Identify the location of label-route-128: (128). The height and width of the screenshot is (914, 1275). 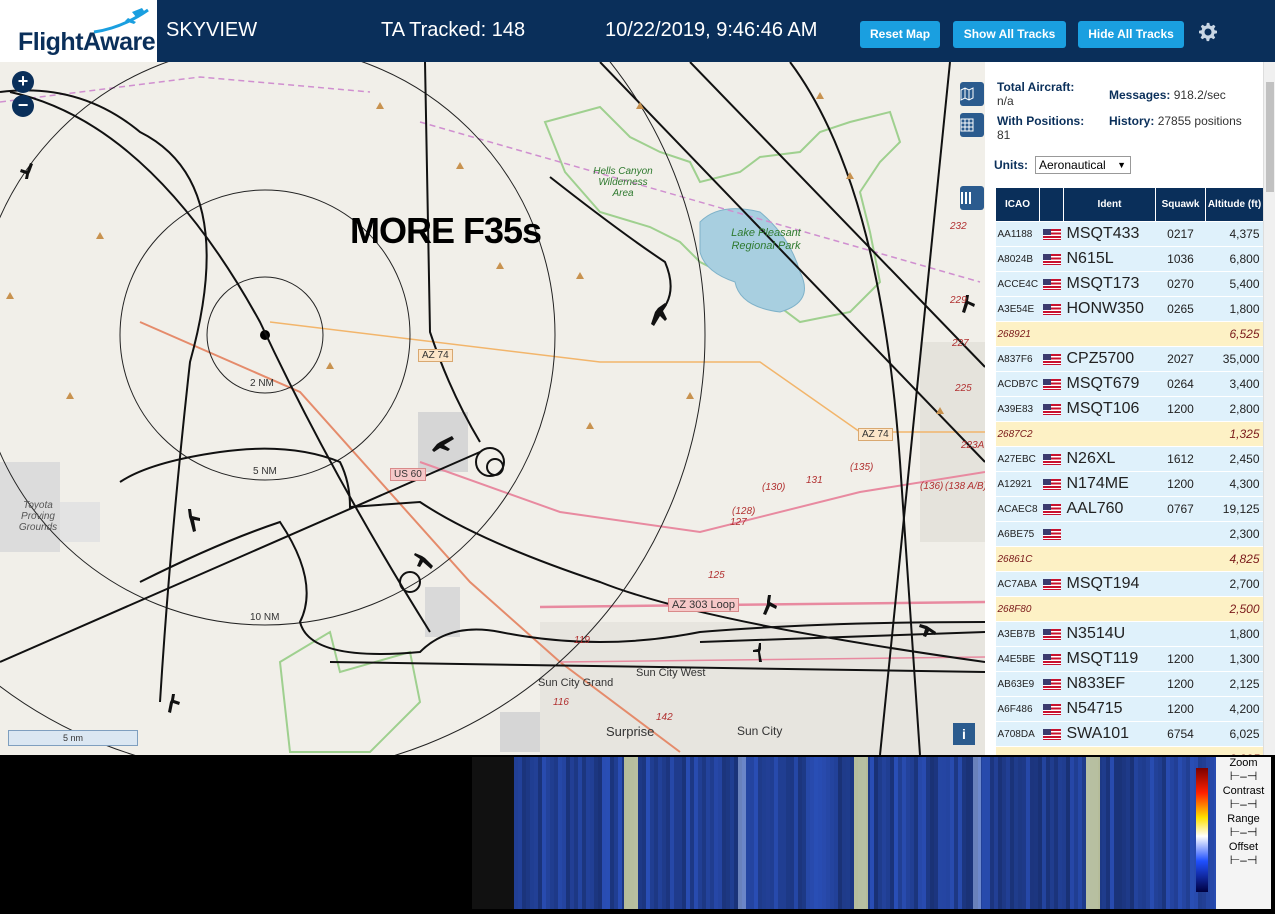
(744, 511).